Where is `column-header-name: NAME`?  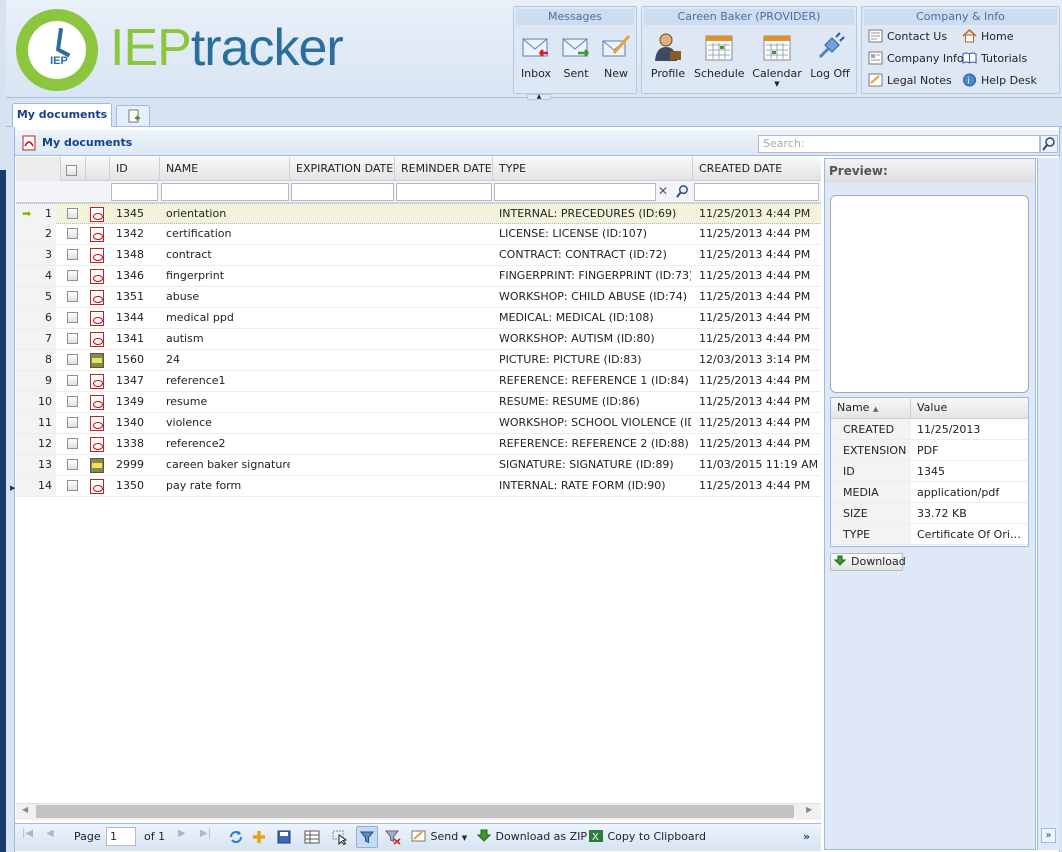
column-header-name: NAME is located at coordinates (225, 169).